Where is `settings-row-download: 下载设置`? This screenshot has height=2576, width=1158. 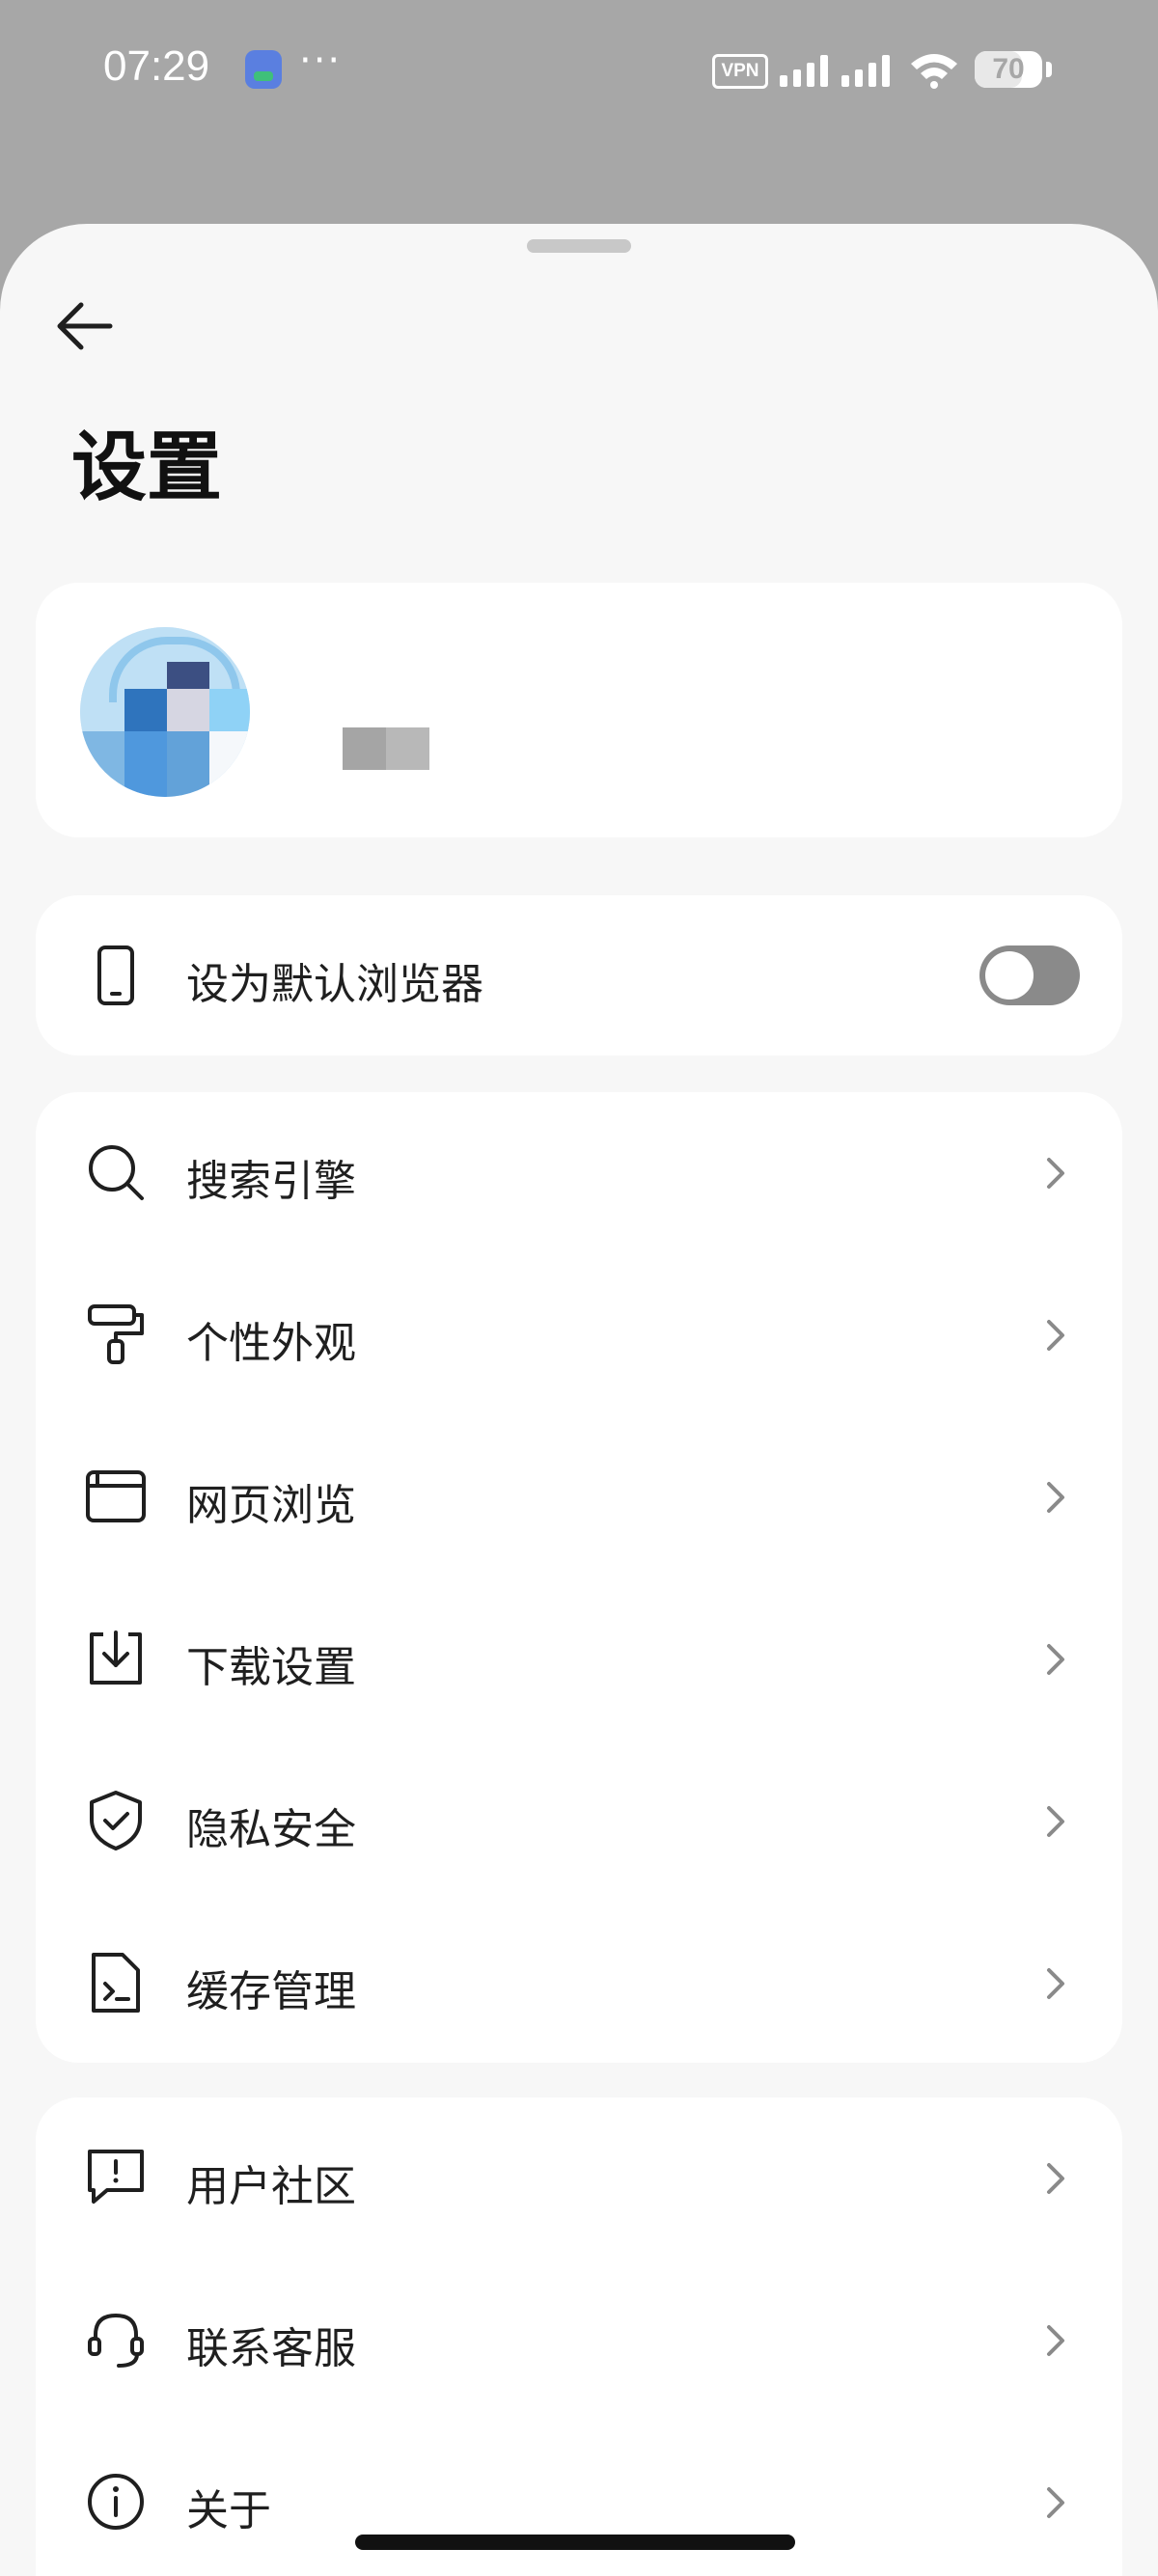
settings-row-download: 下载设置 is located at coordinates (579, 1659).